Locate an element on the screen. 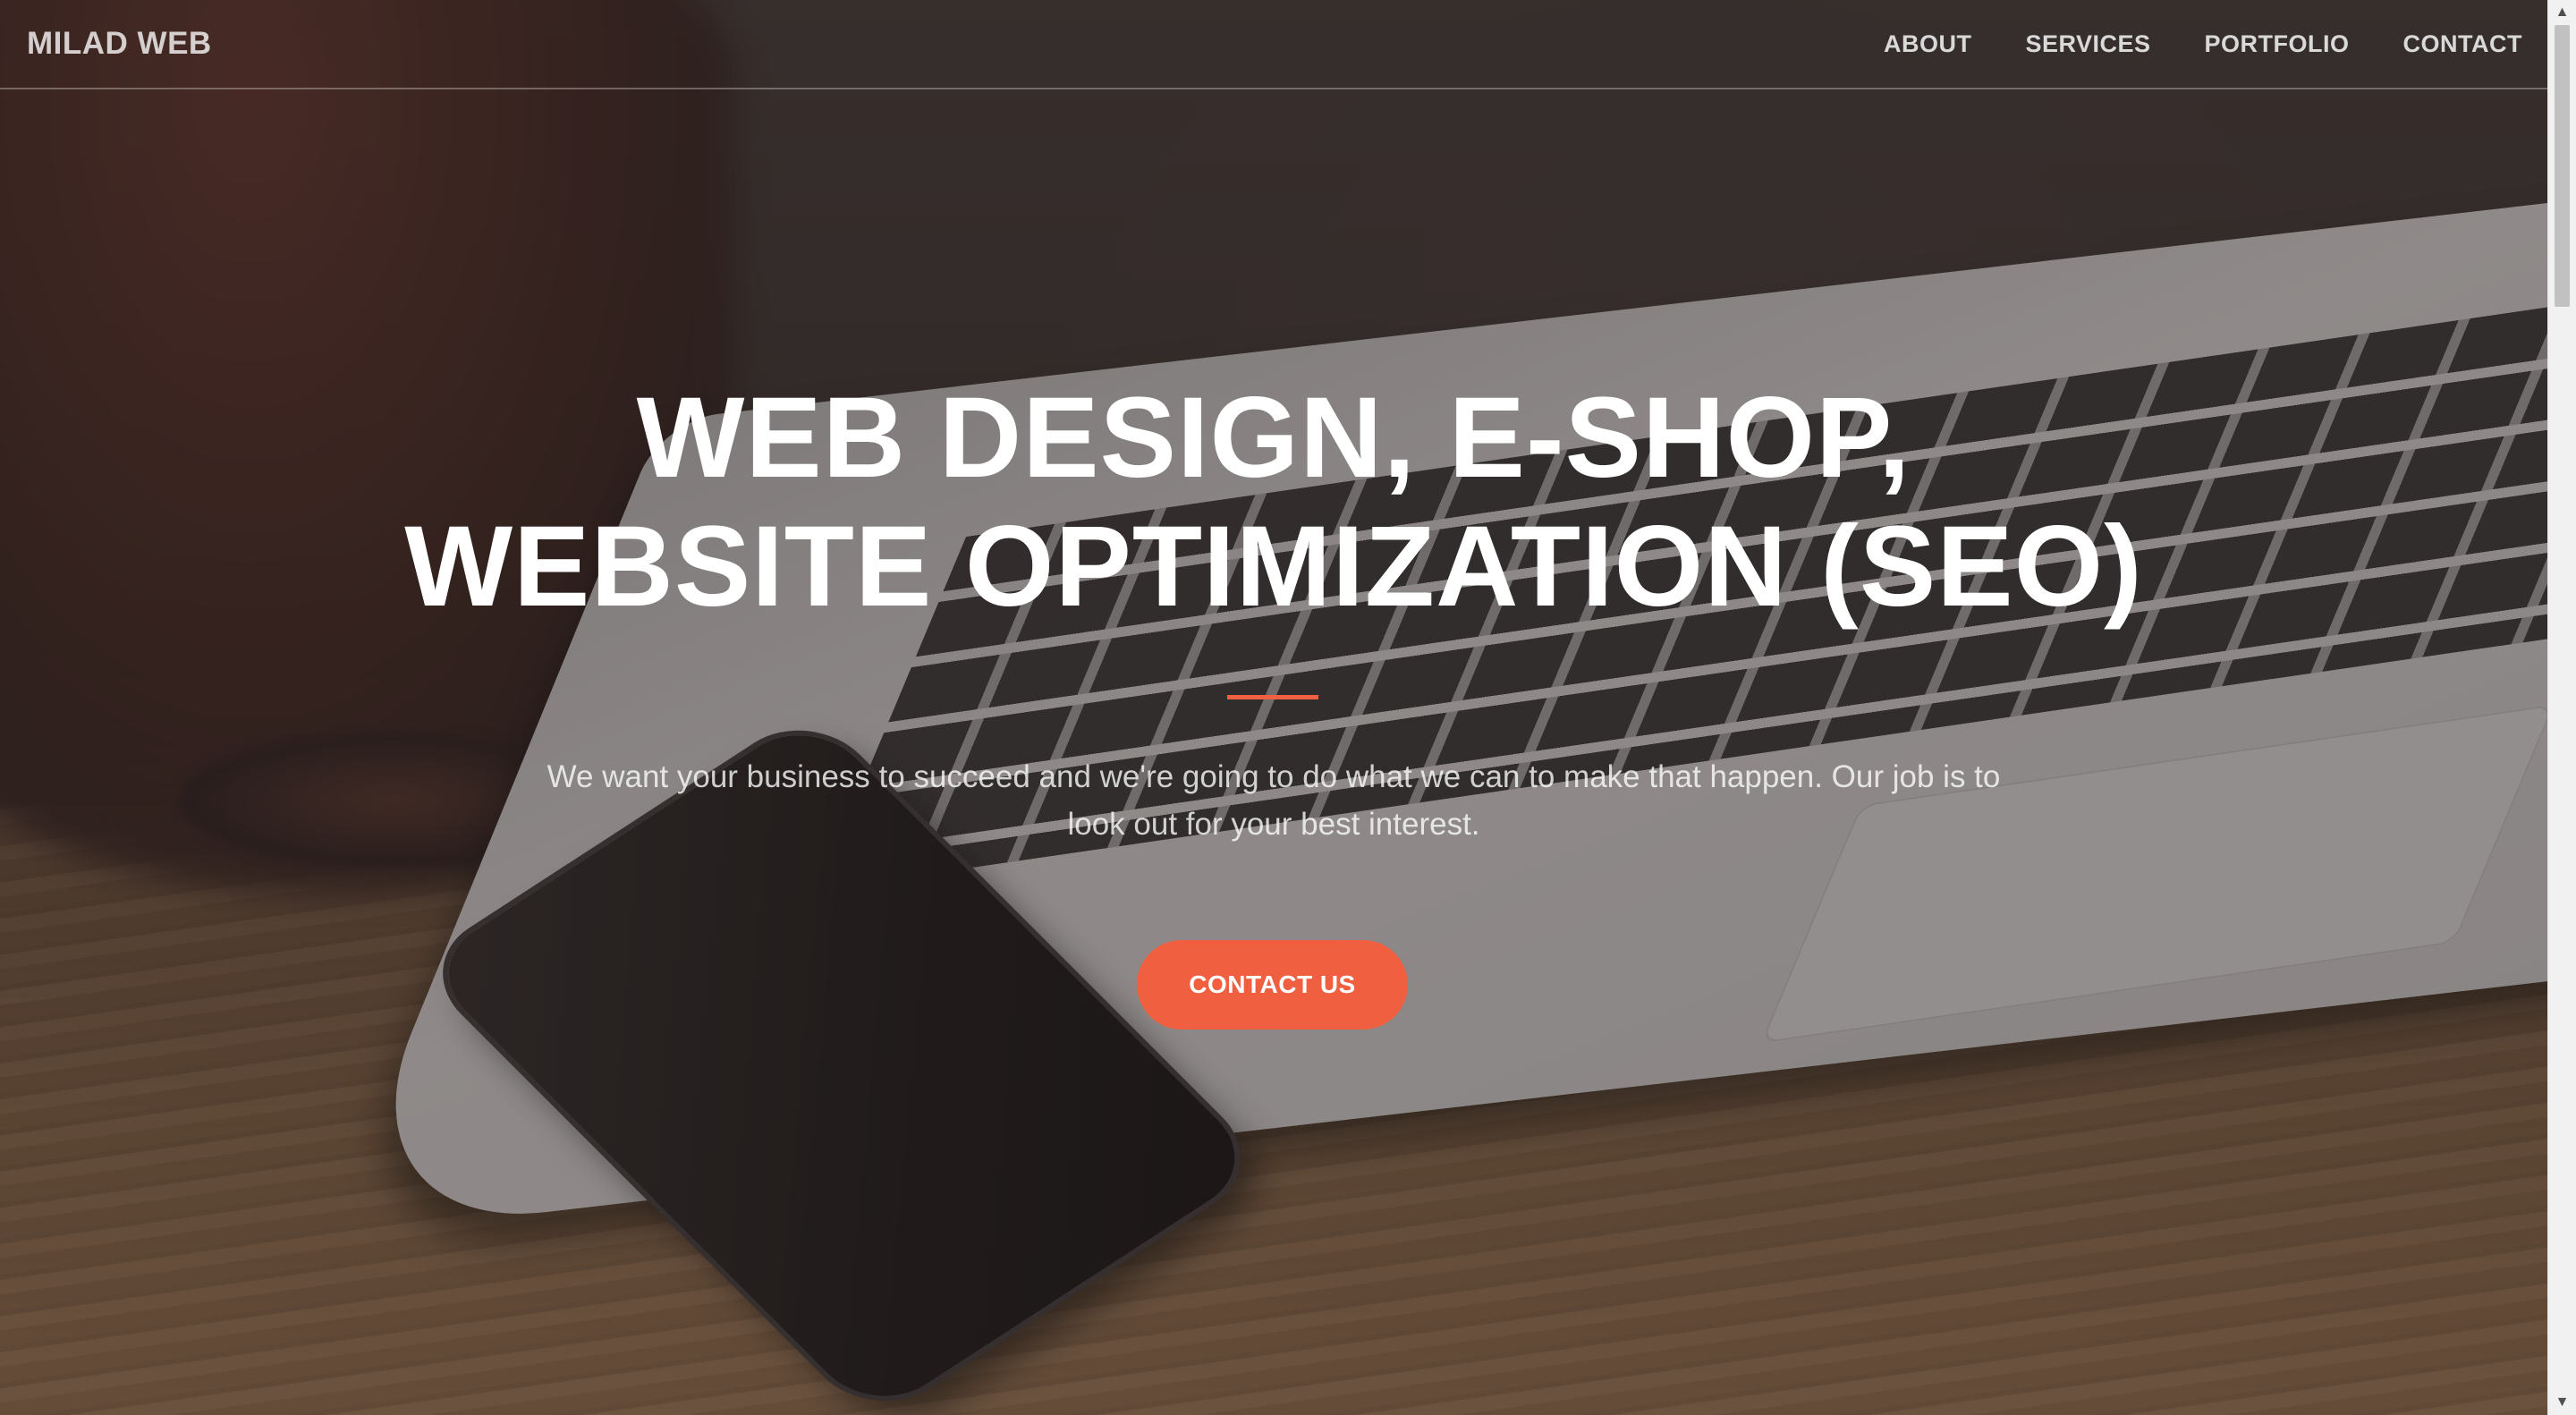 Image resolution: width=2576 pixels, height=1415 pixels. hero-title-line-1: WEB DESIGN, E-SHOP, is located at coordinates (1273, 438).